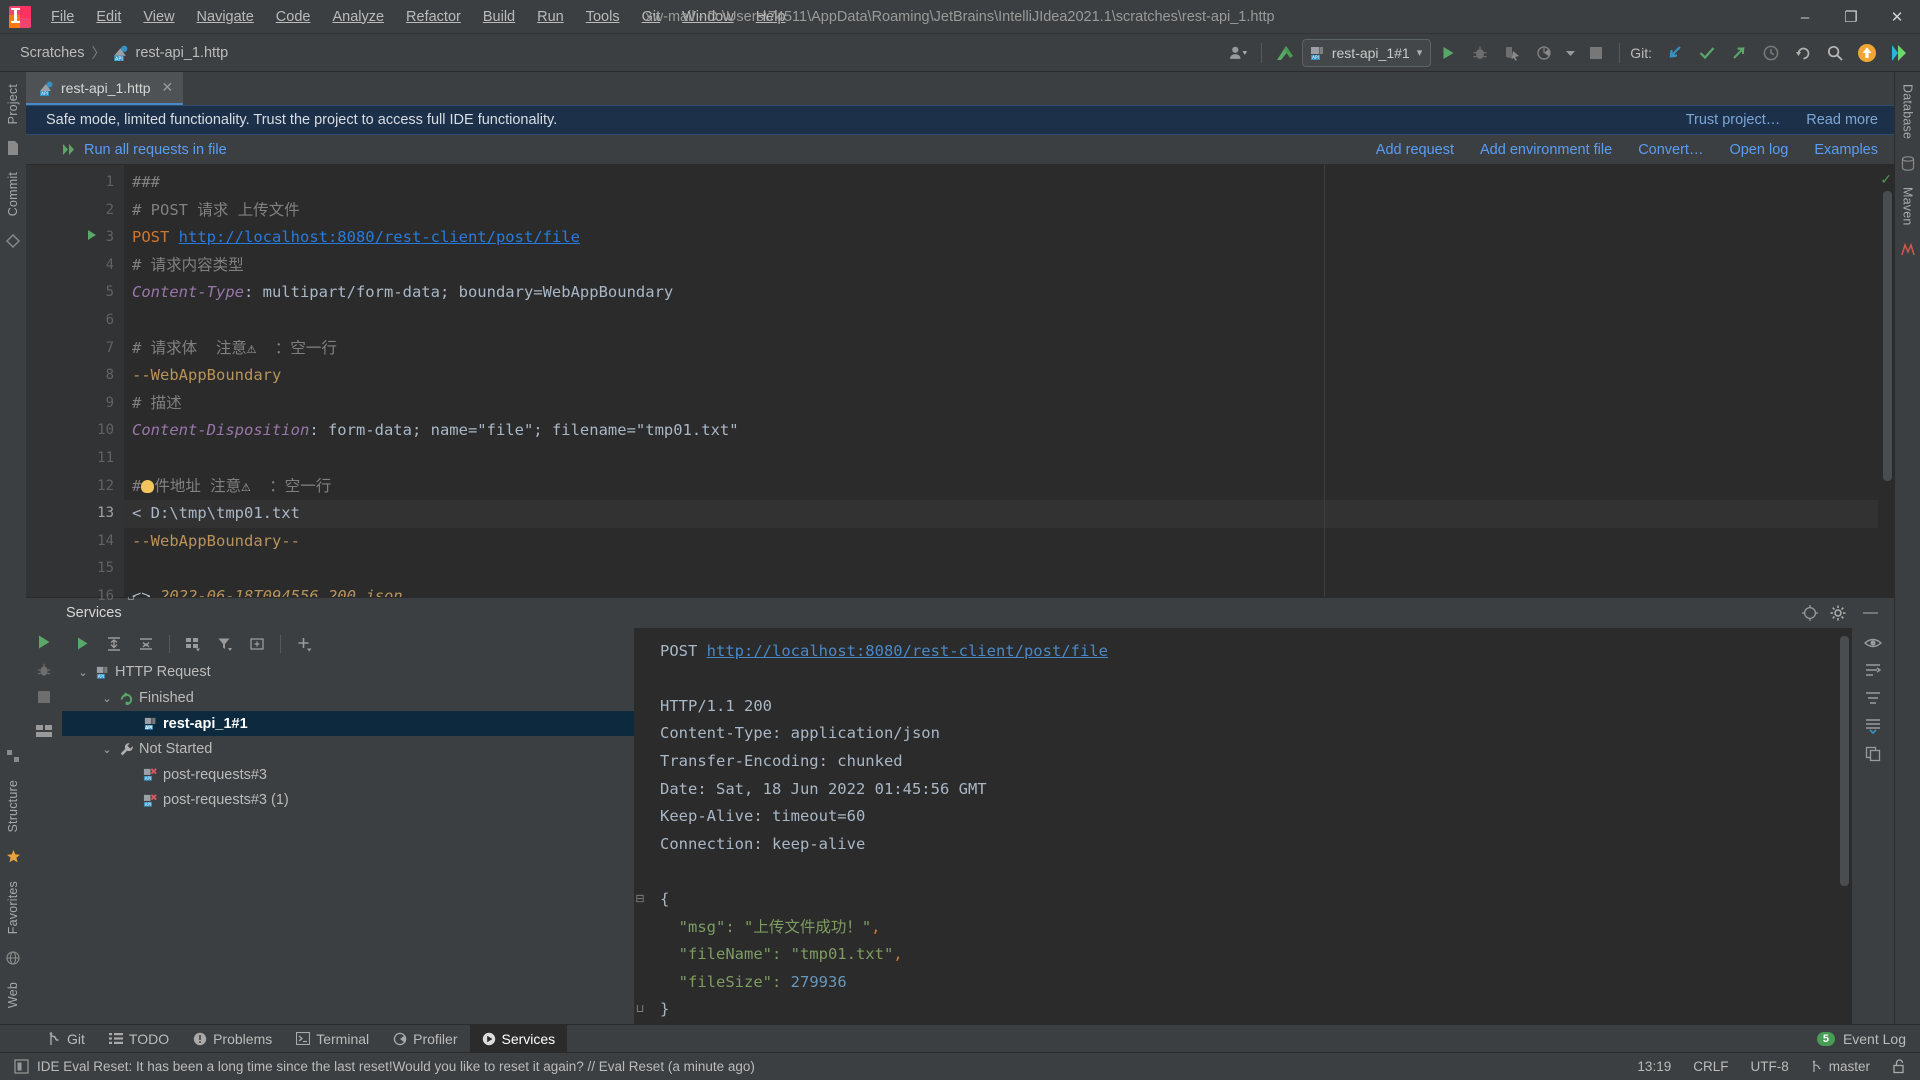  I want to click on examples-link: Examples, so click(1846, 150).